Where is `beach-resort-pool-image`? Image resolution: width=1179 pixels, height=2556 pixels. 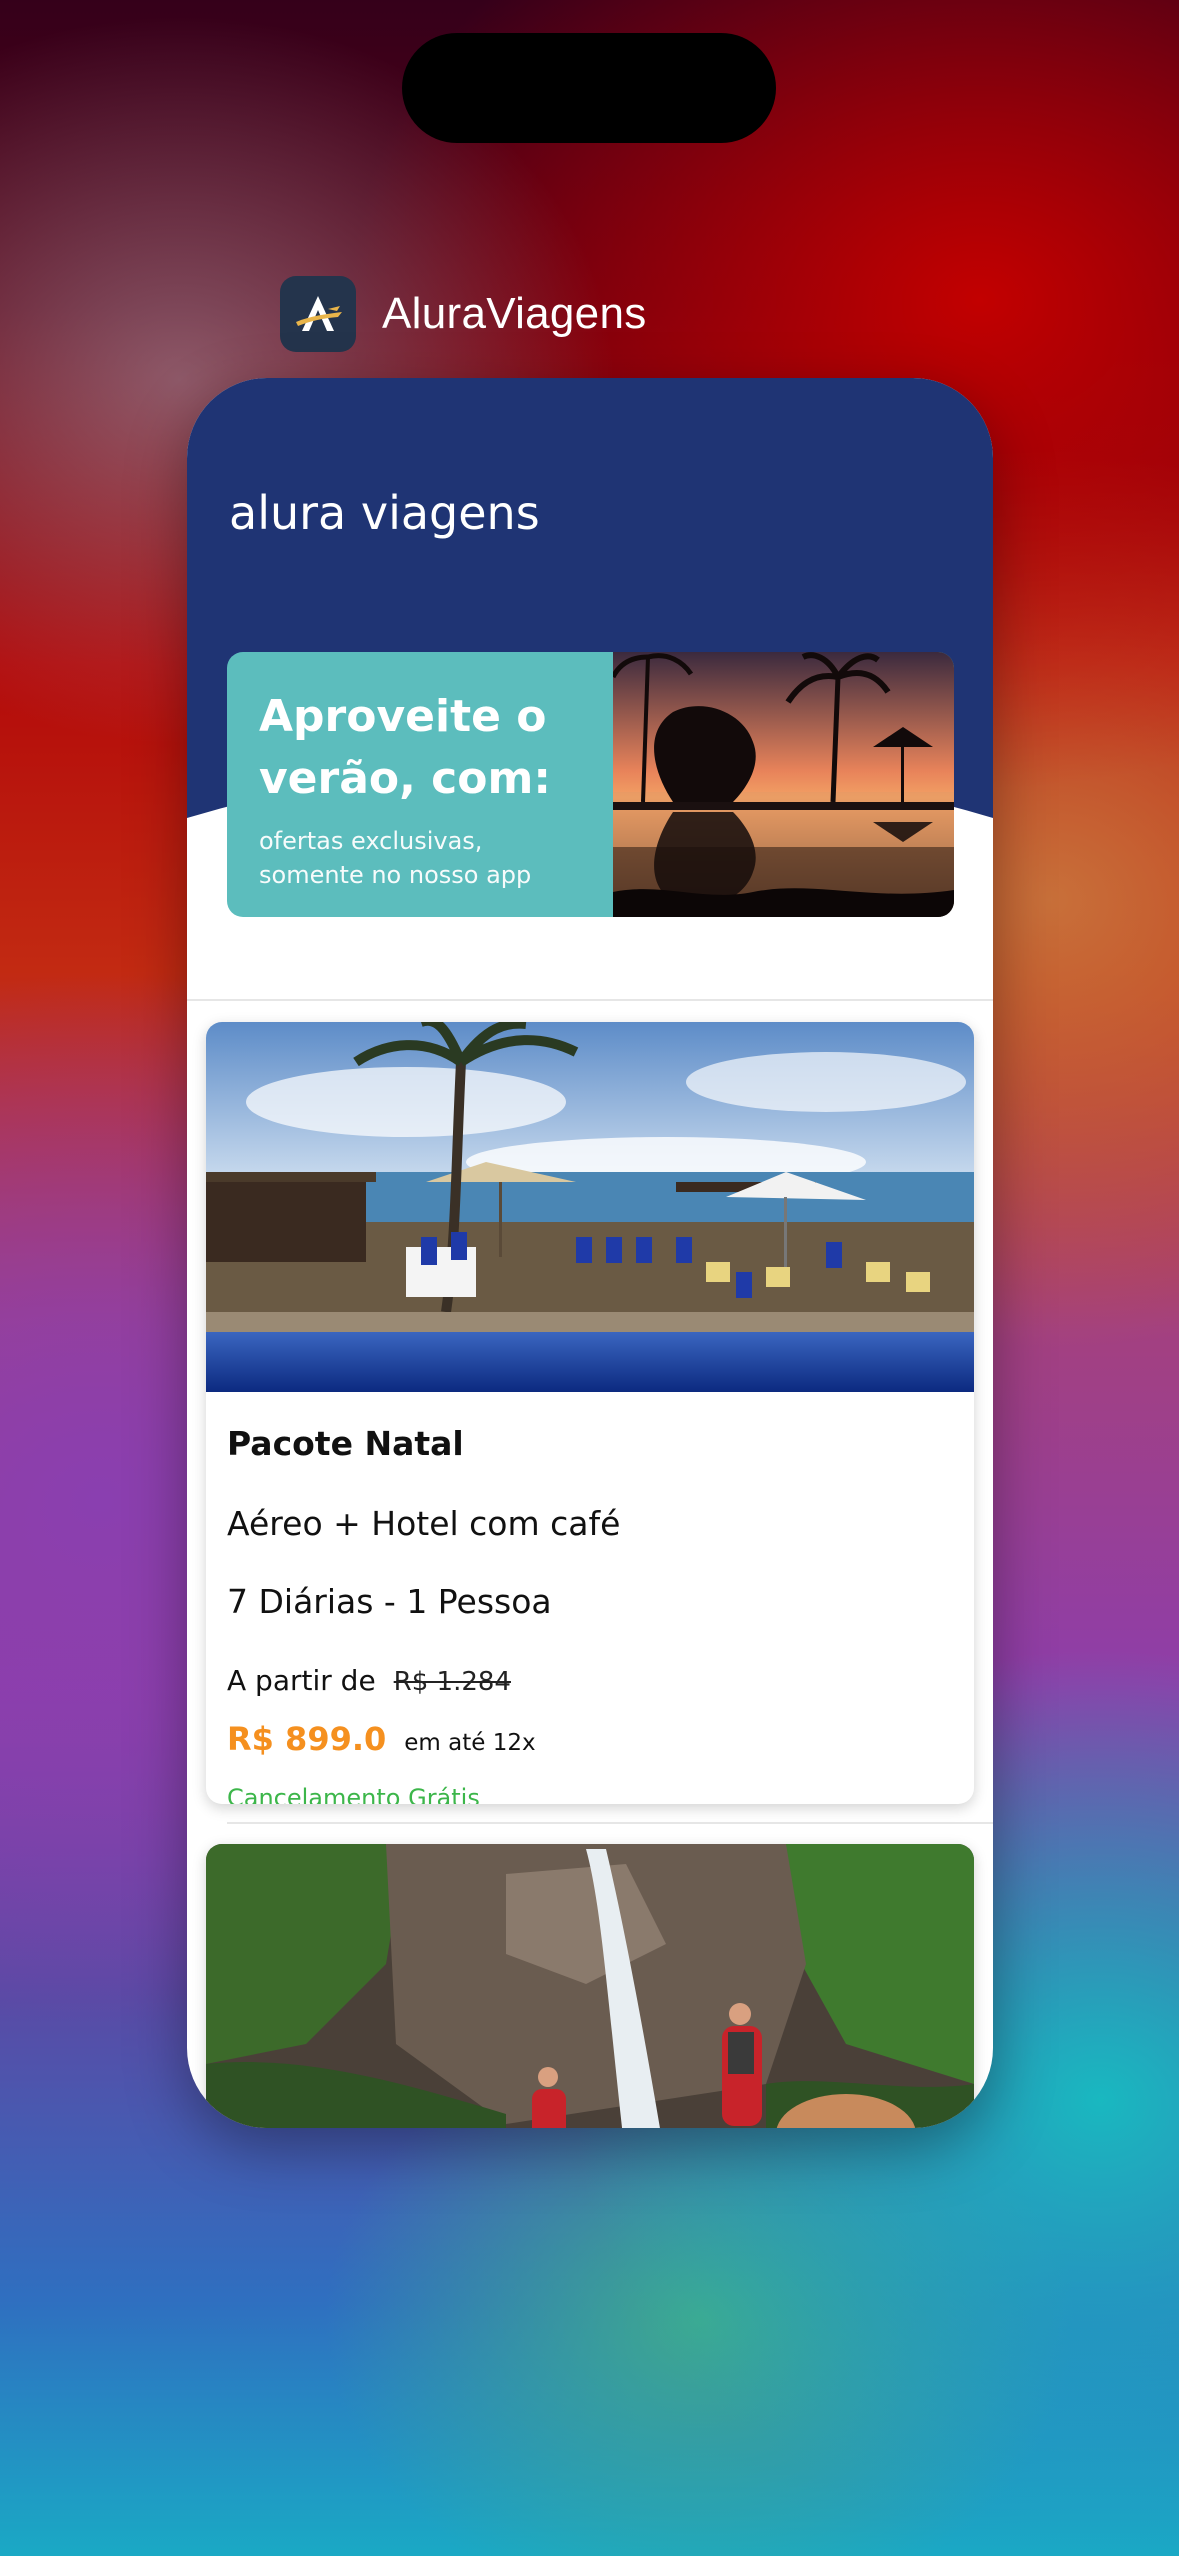
beach-resort-pool-image is located at coordinates (590, 1207).